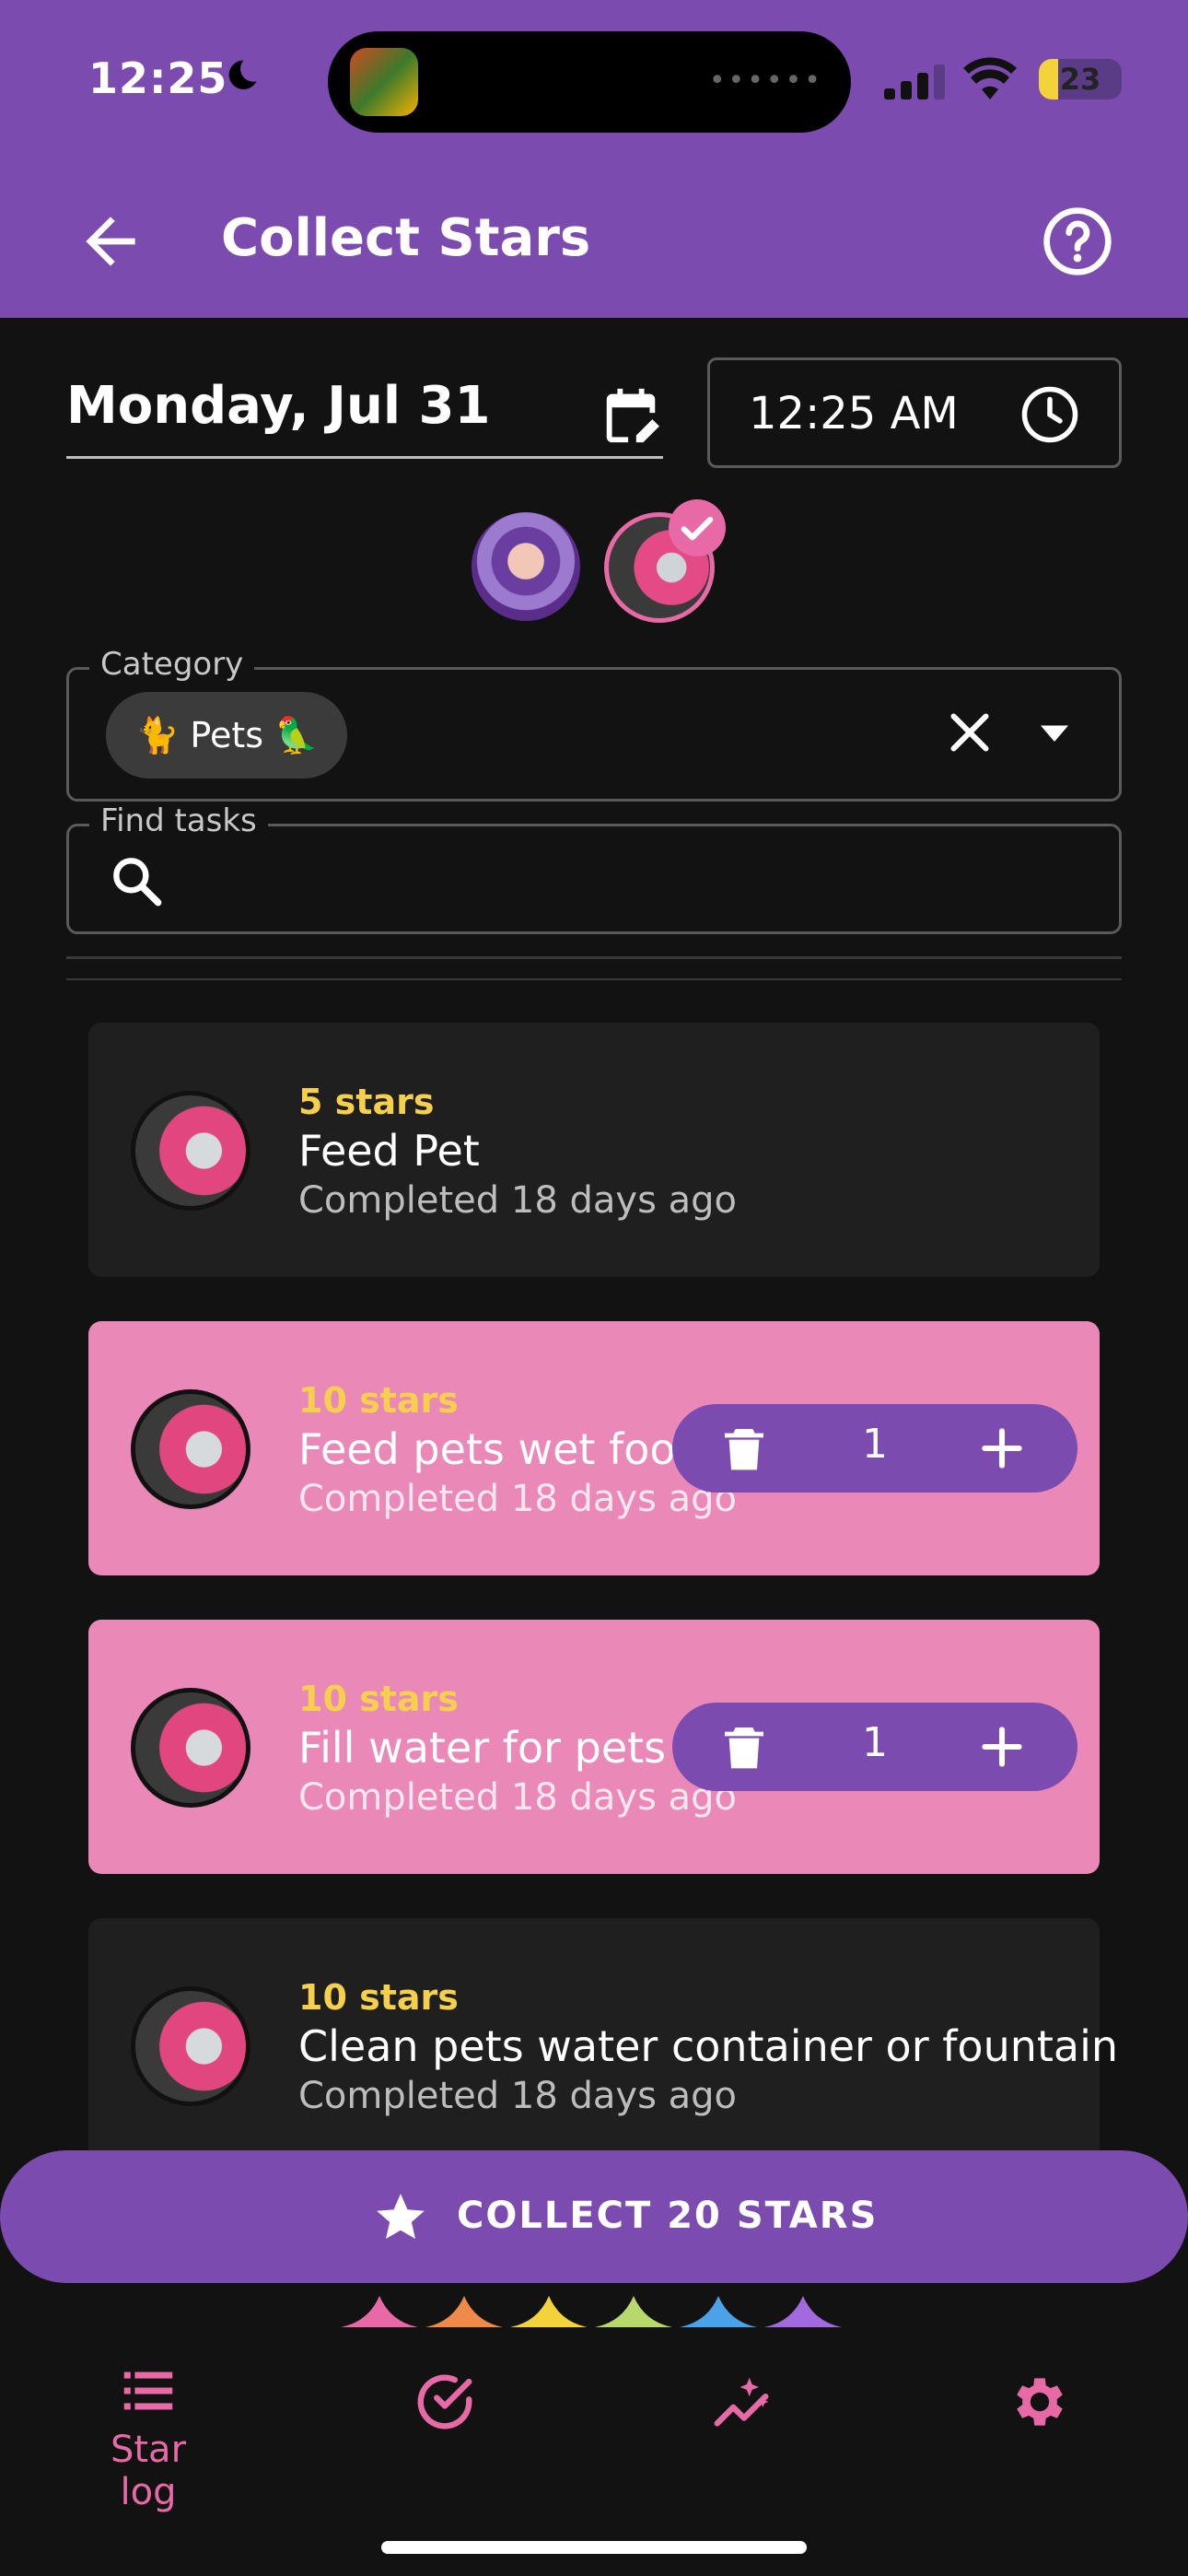 The image size is (1188, 2576). What do you see at coordinates (970, 732) in the screenshot?
I see `close-icon` at bounding box center [970, 732].